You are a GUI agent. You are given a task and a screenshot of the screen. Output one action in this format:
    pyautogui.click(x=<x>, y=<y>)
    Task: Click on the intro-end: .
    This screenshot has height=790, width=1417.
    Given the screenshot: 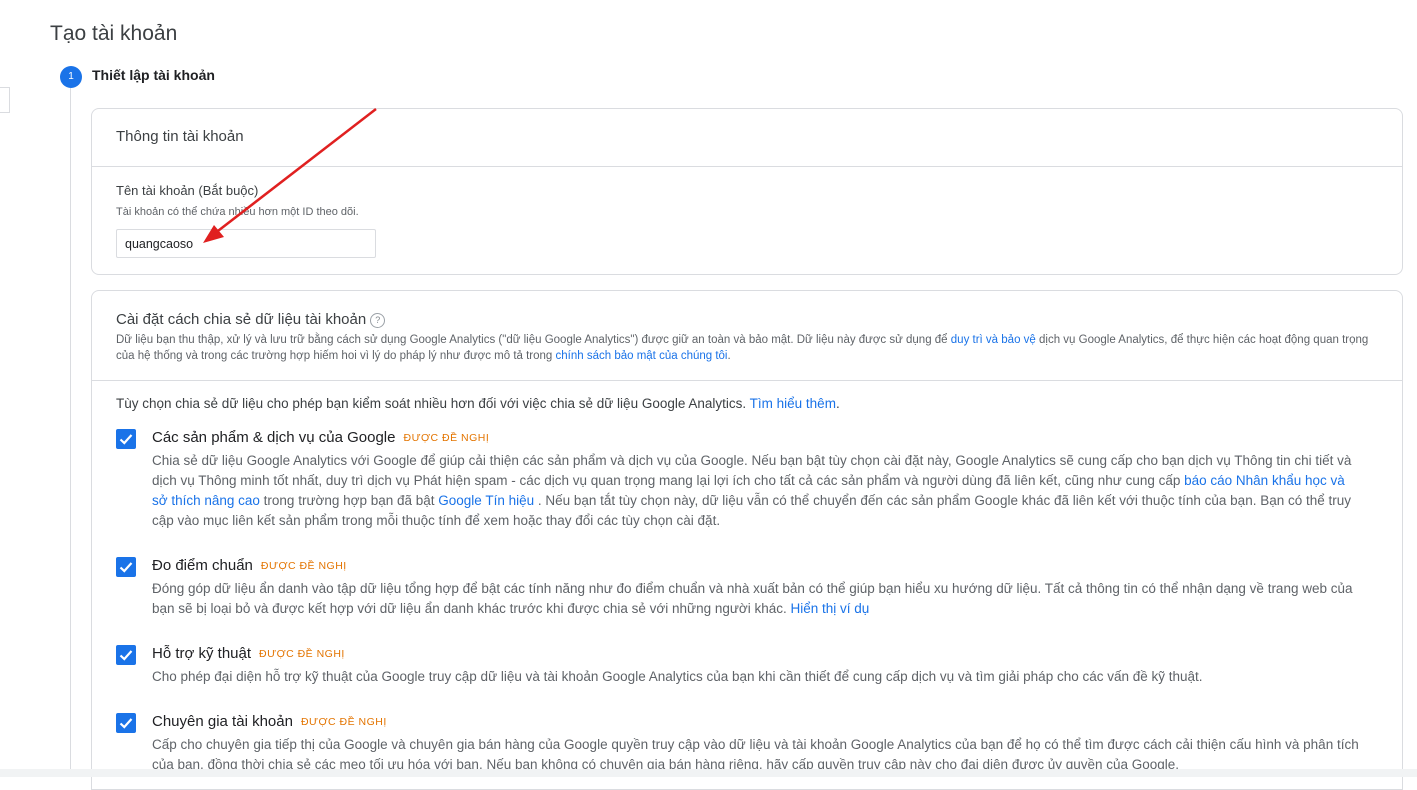 What is the action you would take?
    pyautogui.click(x=837, y=403)
    